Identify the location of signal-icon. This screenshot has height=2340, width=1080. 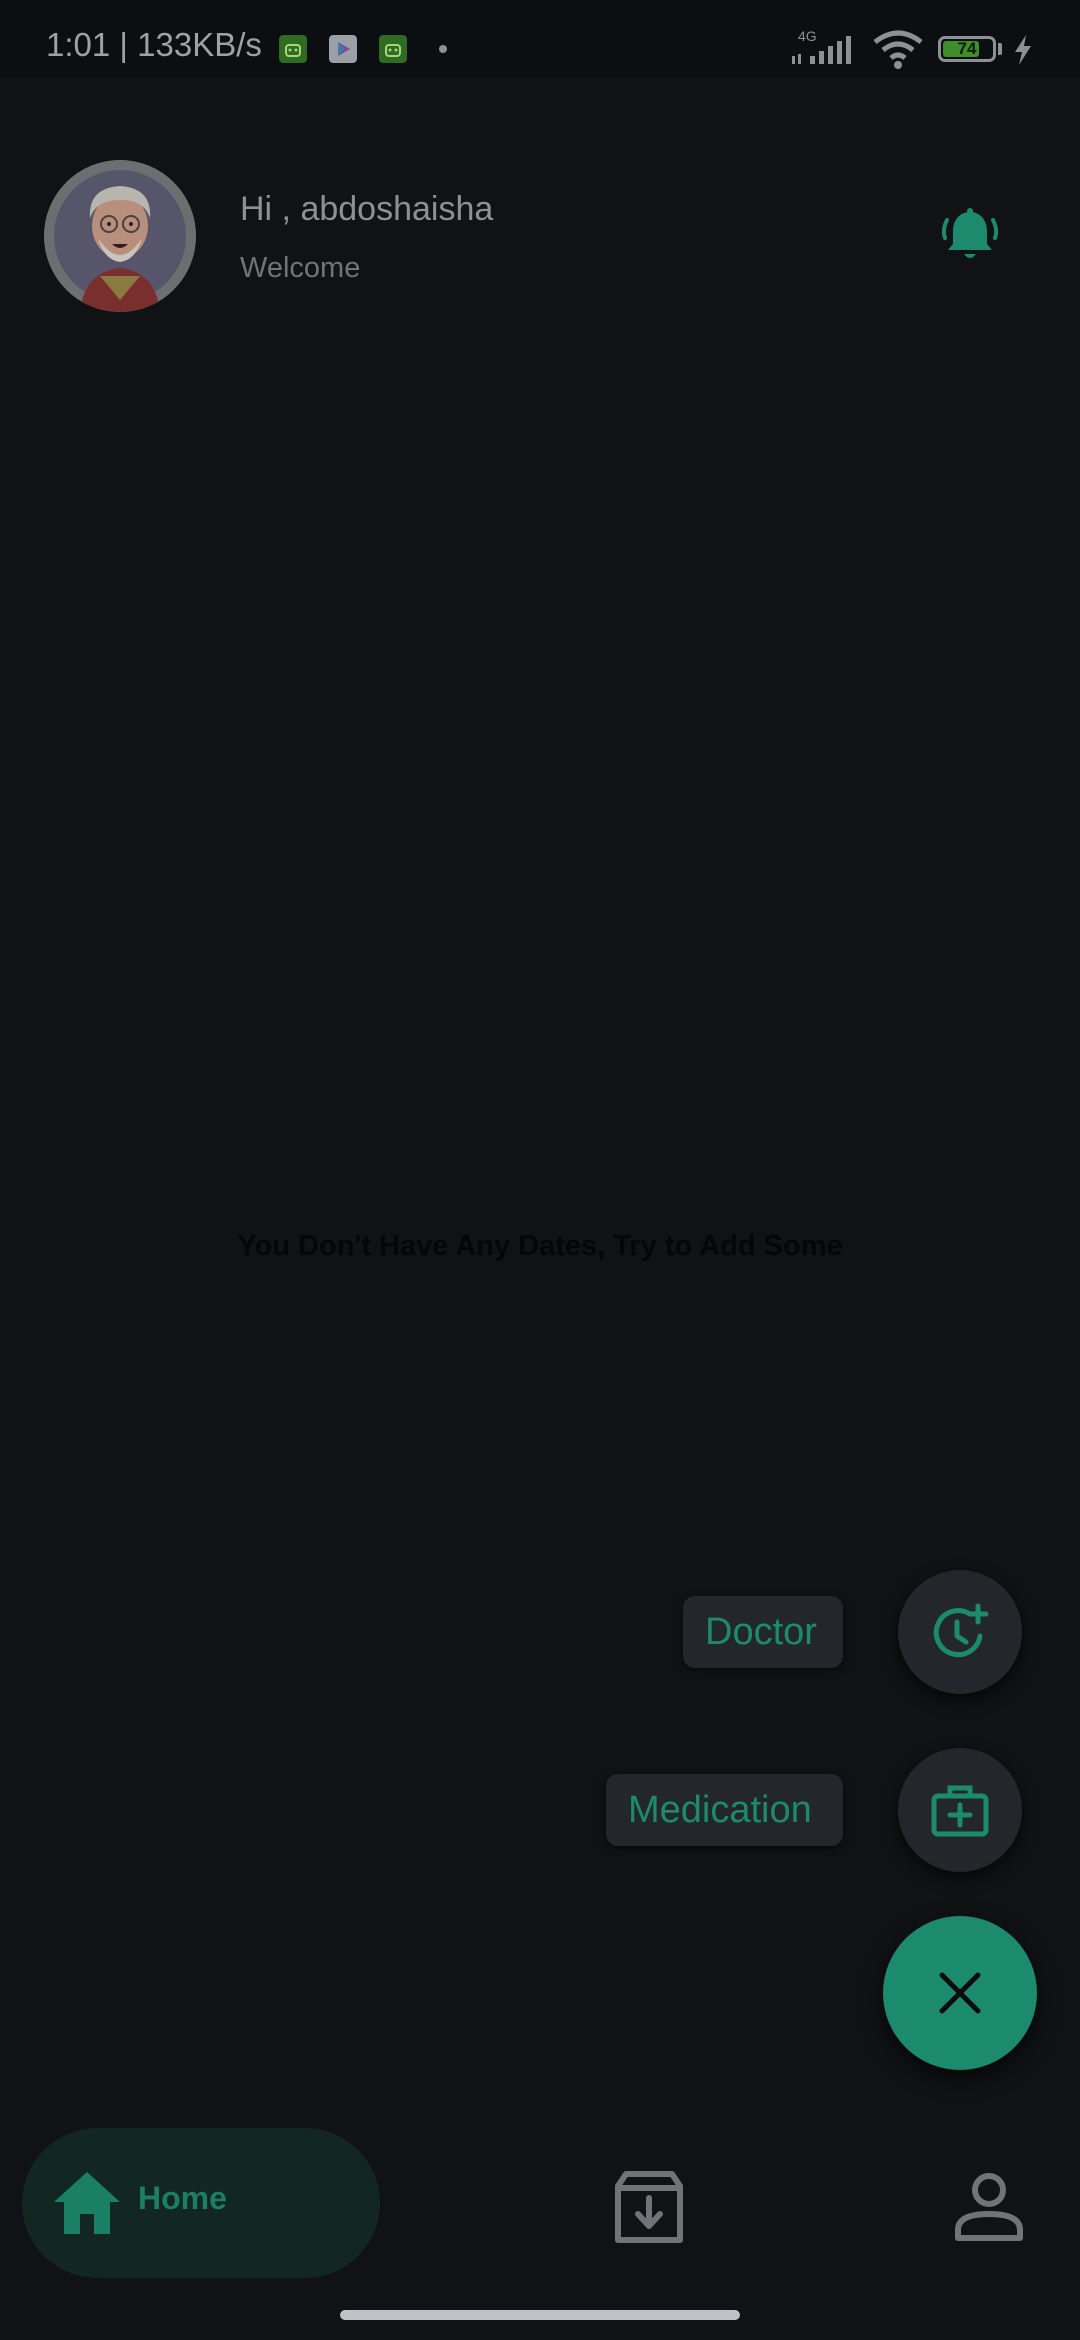
(821, 50).